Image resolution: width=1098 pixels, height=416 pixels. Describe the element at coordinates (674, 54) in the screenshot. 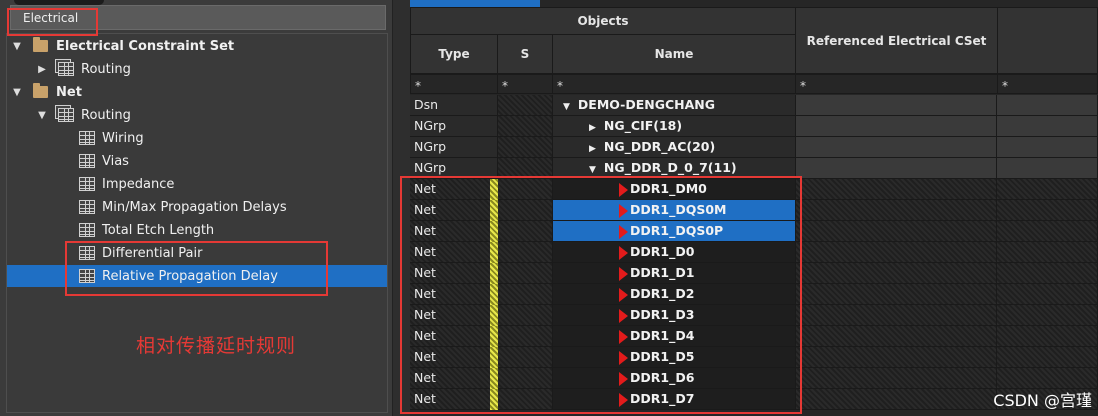

I see `name-column-header: Name` at that location.